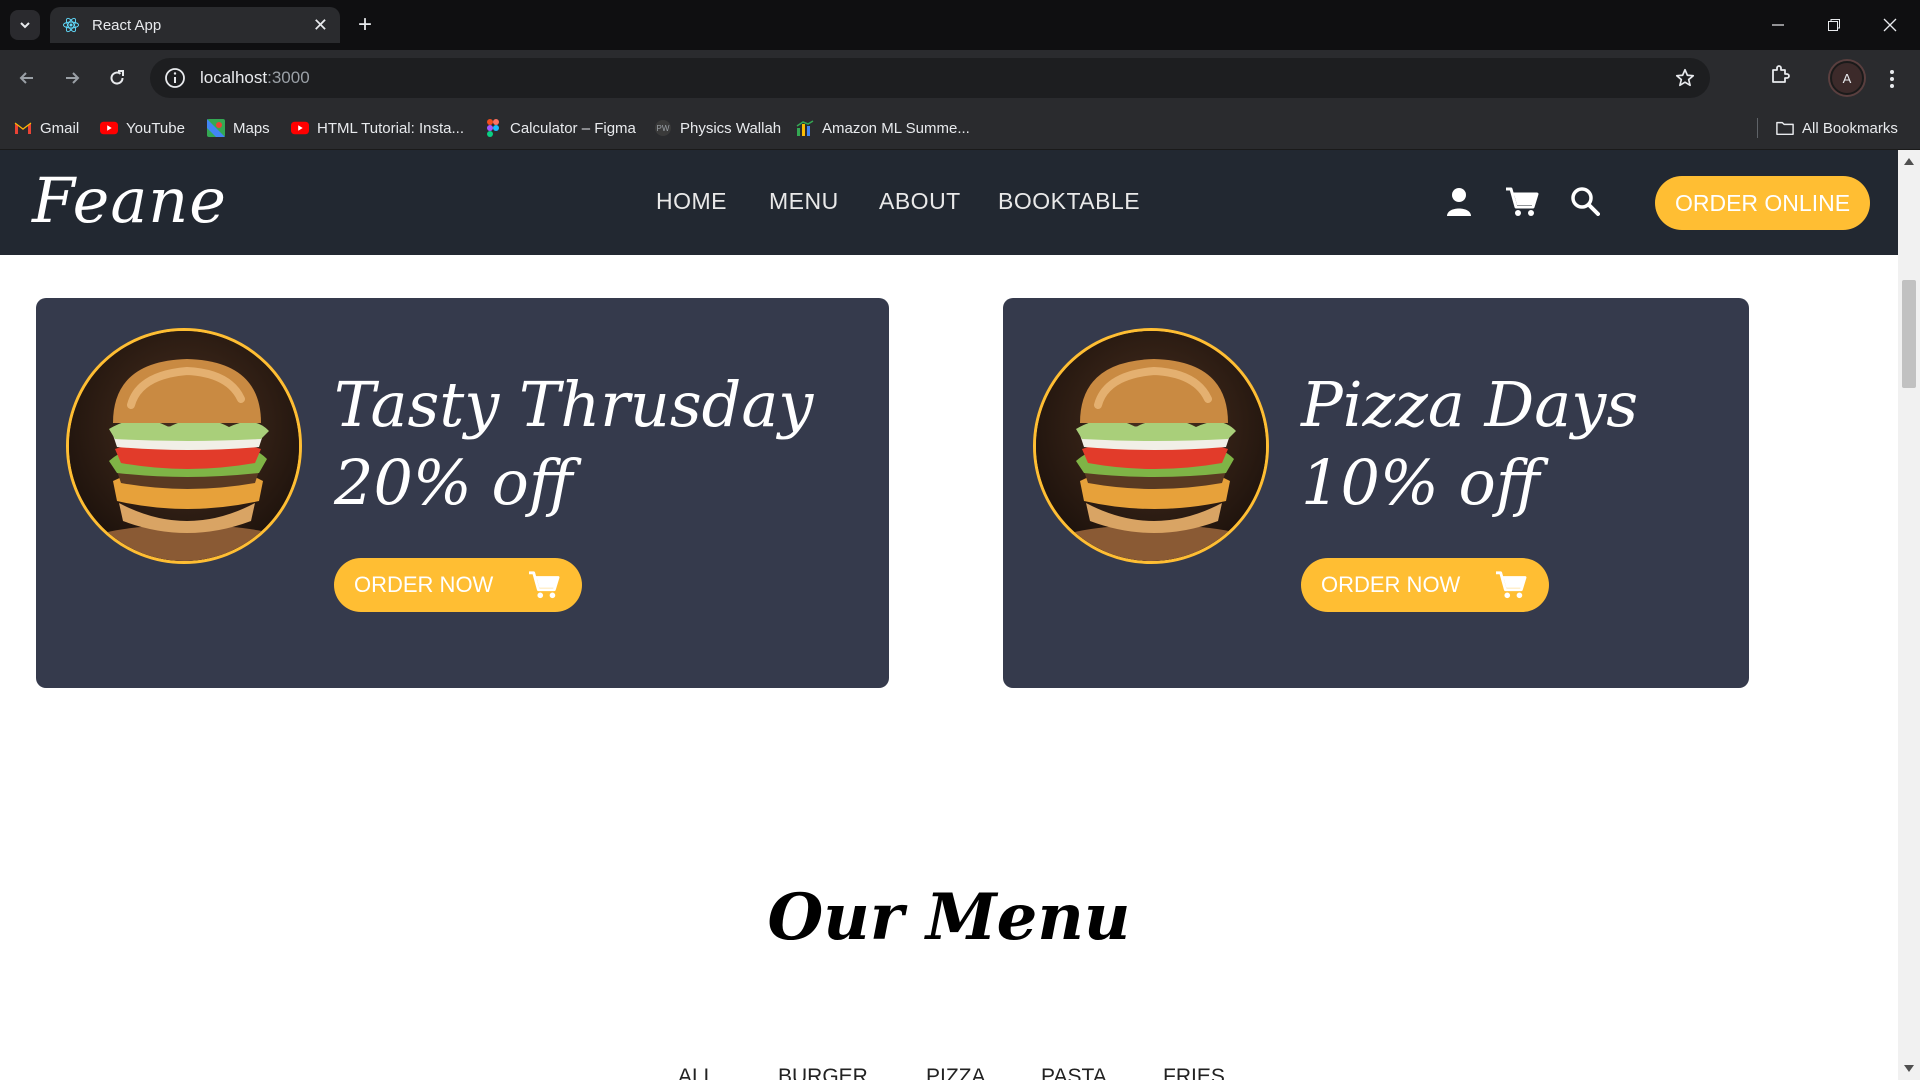 This screenshot has width=1920, height=1080. I want to click on cart-button, so click(1522, 203).